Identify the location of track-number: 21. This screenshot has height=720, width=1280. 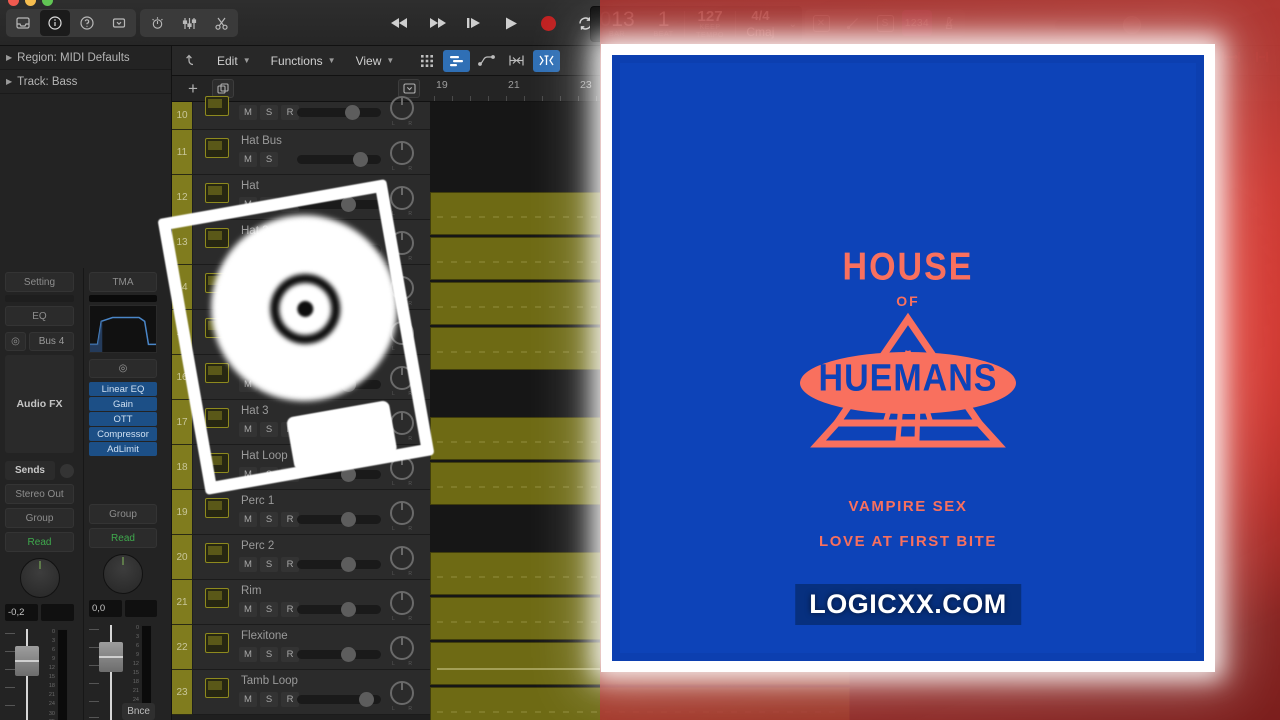
(182, 602).